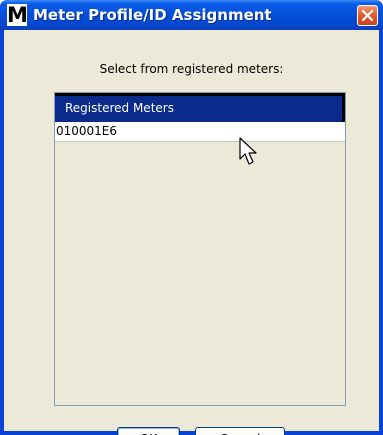 The height and width of the screenshot is (435, 383). I want to click on title-bar: M Meter Profile/ID Assignment, so click(191, 15).